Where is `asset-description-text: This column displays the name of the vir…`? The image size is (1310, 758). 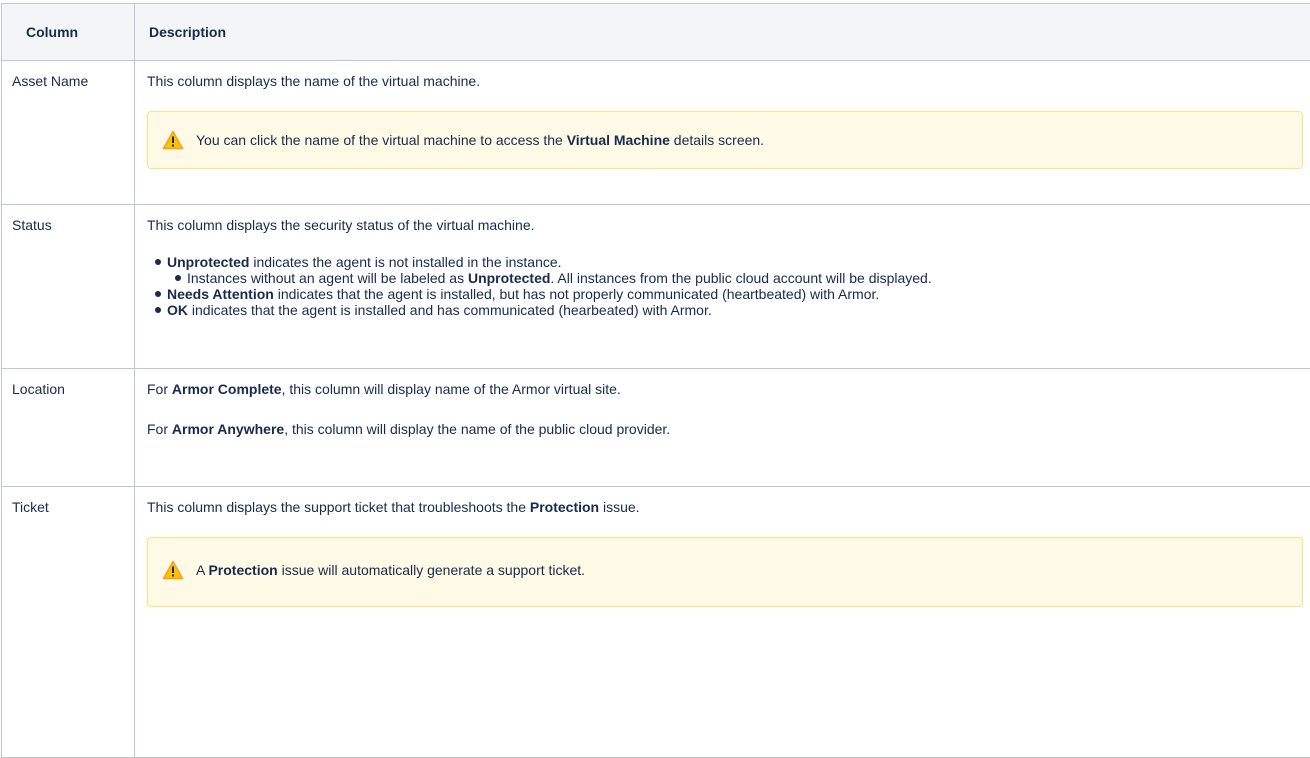 asset-description-text: This column displays the name of the vir… is located at coordinates (727, 81).